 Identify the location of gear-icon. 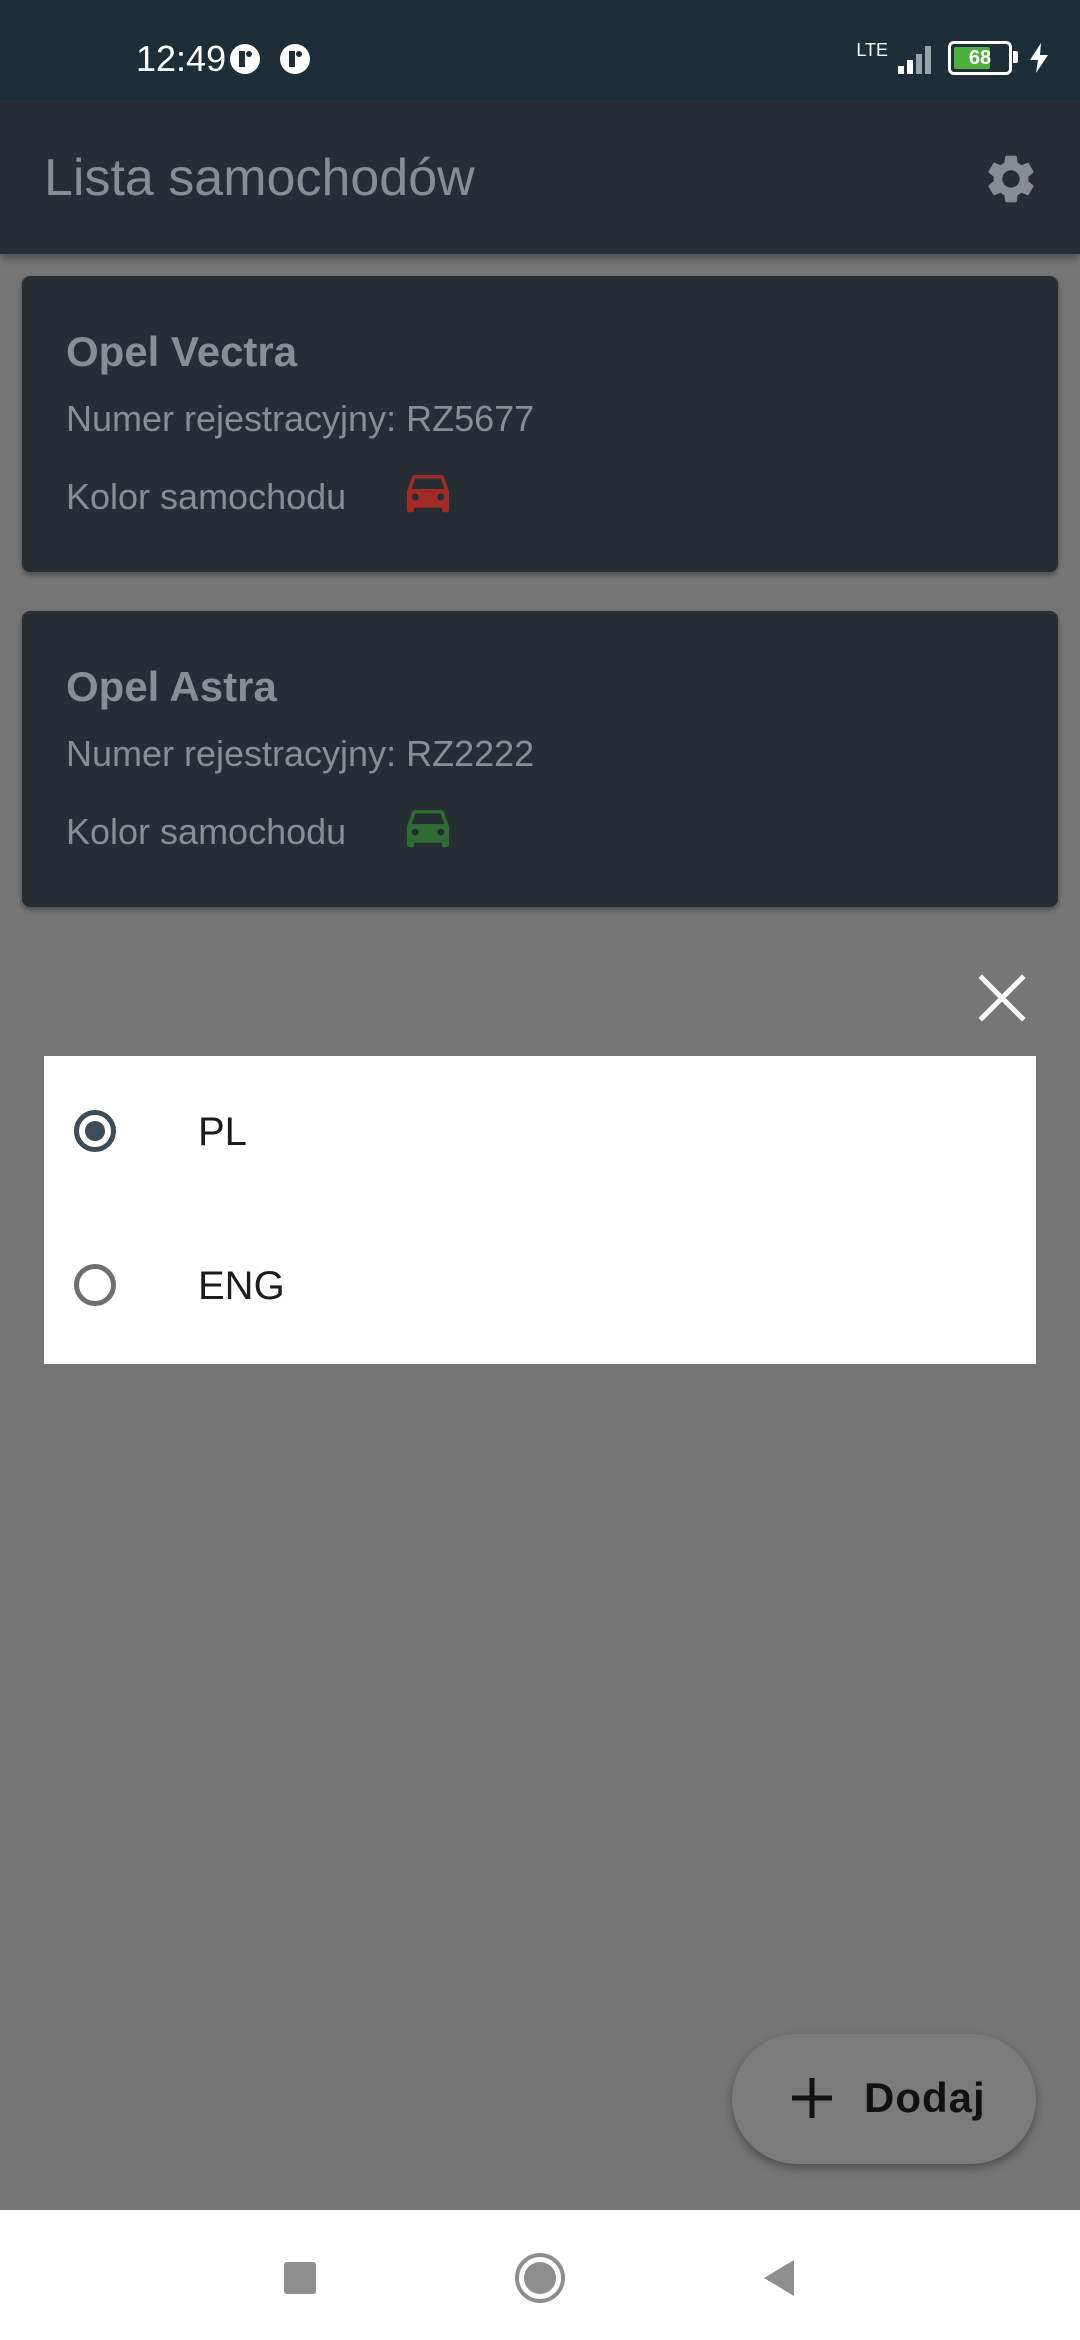
(1011, 179).